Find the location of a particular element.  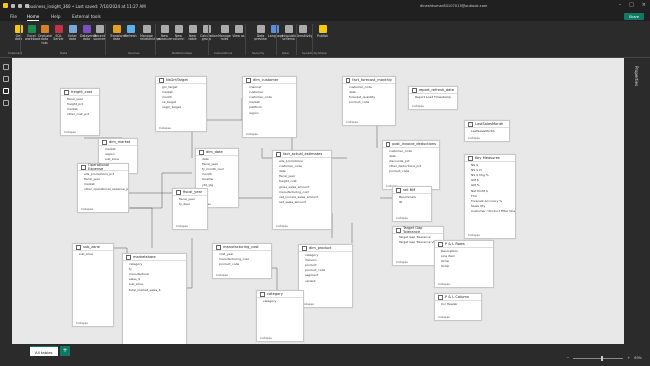

report-view-icon is located at coordinates (6, 67).